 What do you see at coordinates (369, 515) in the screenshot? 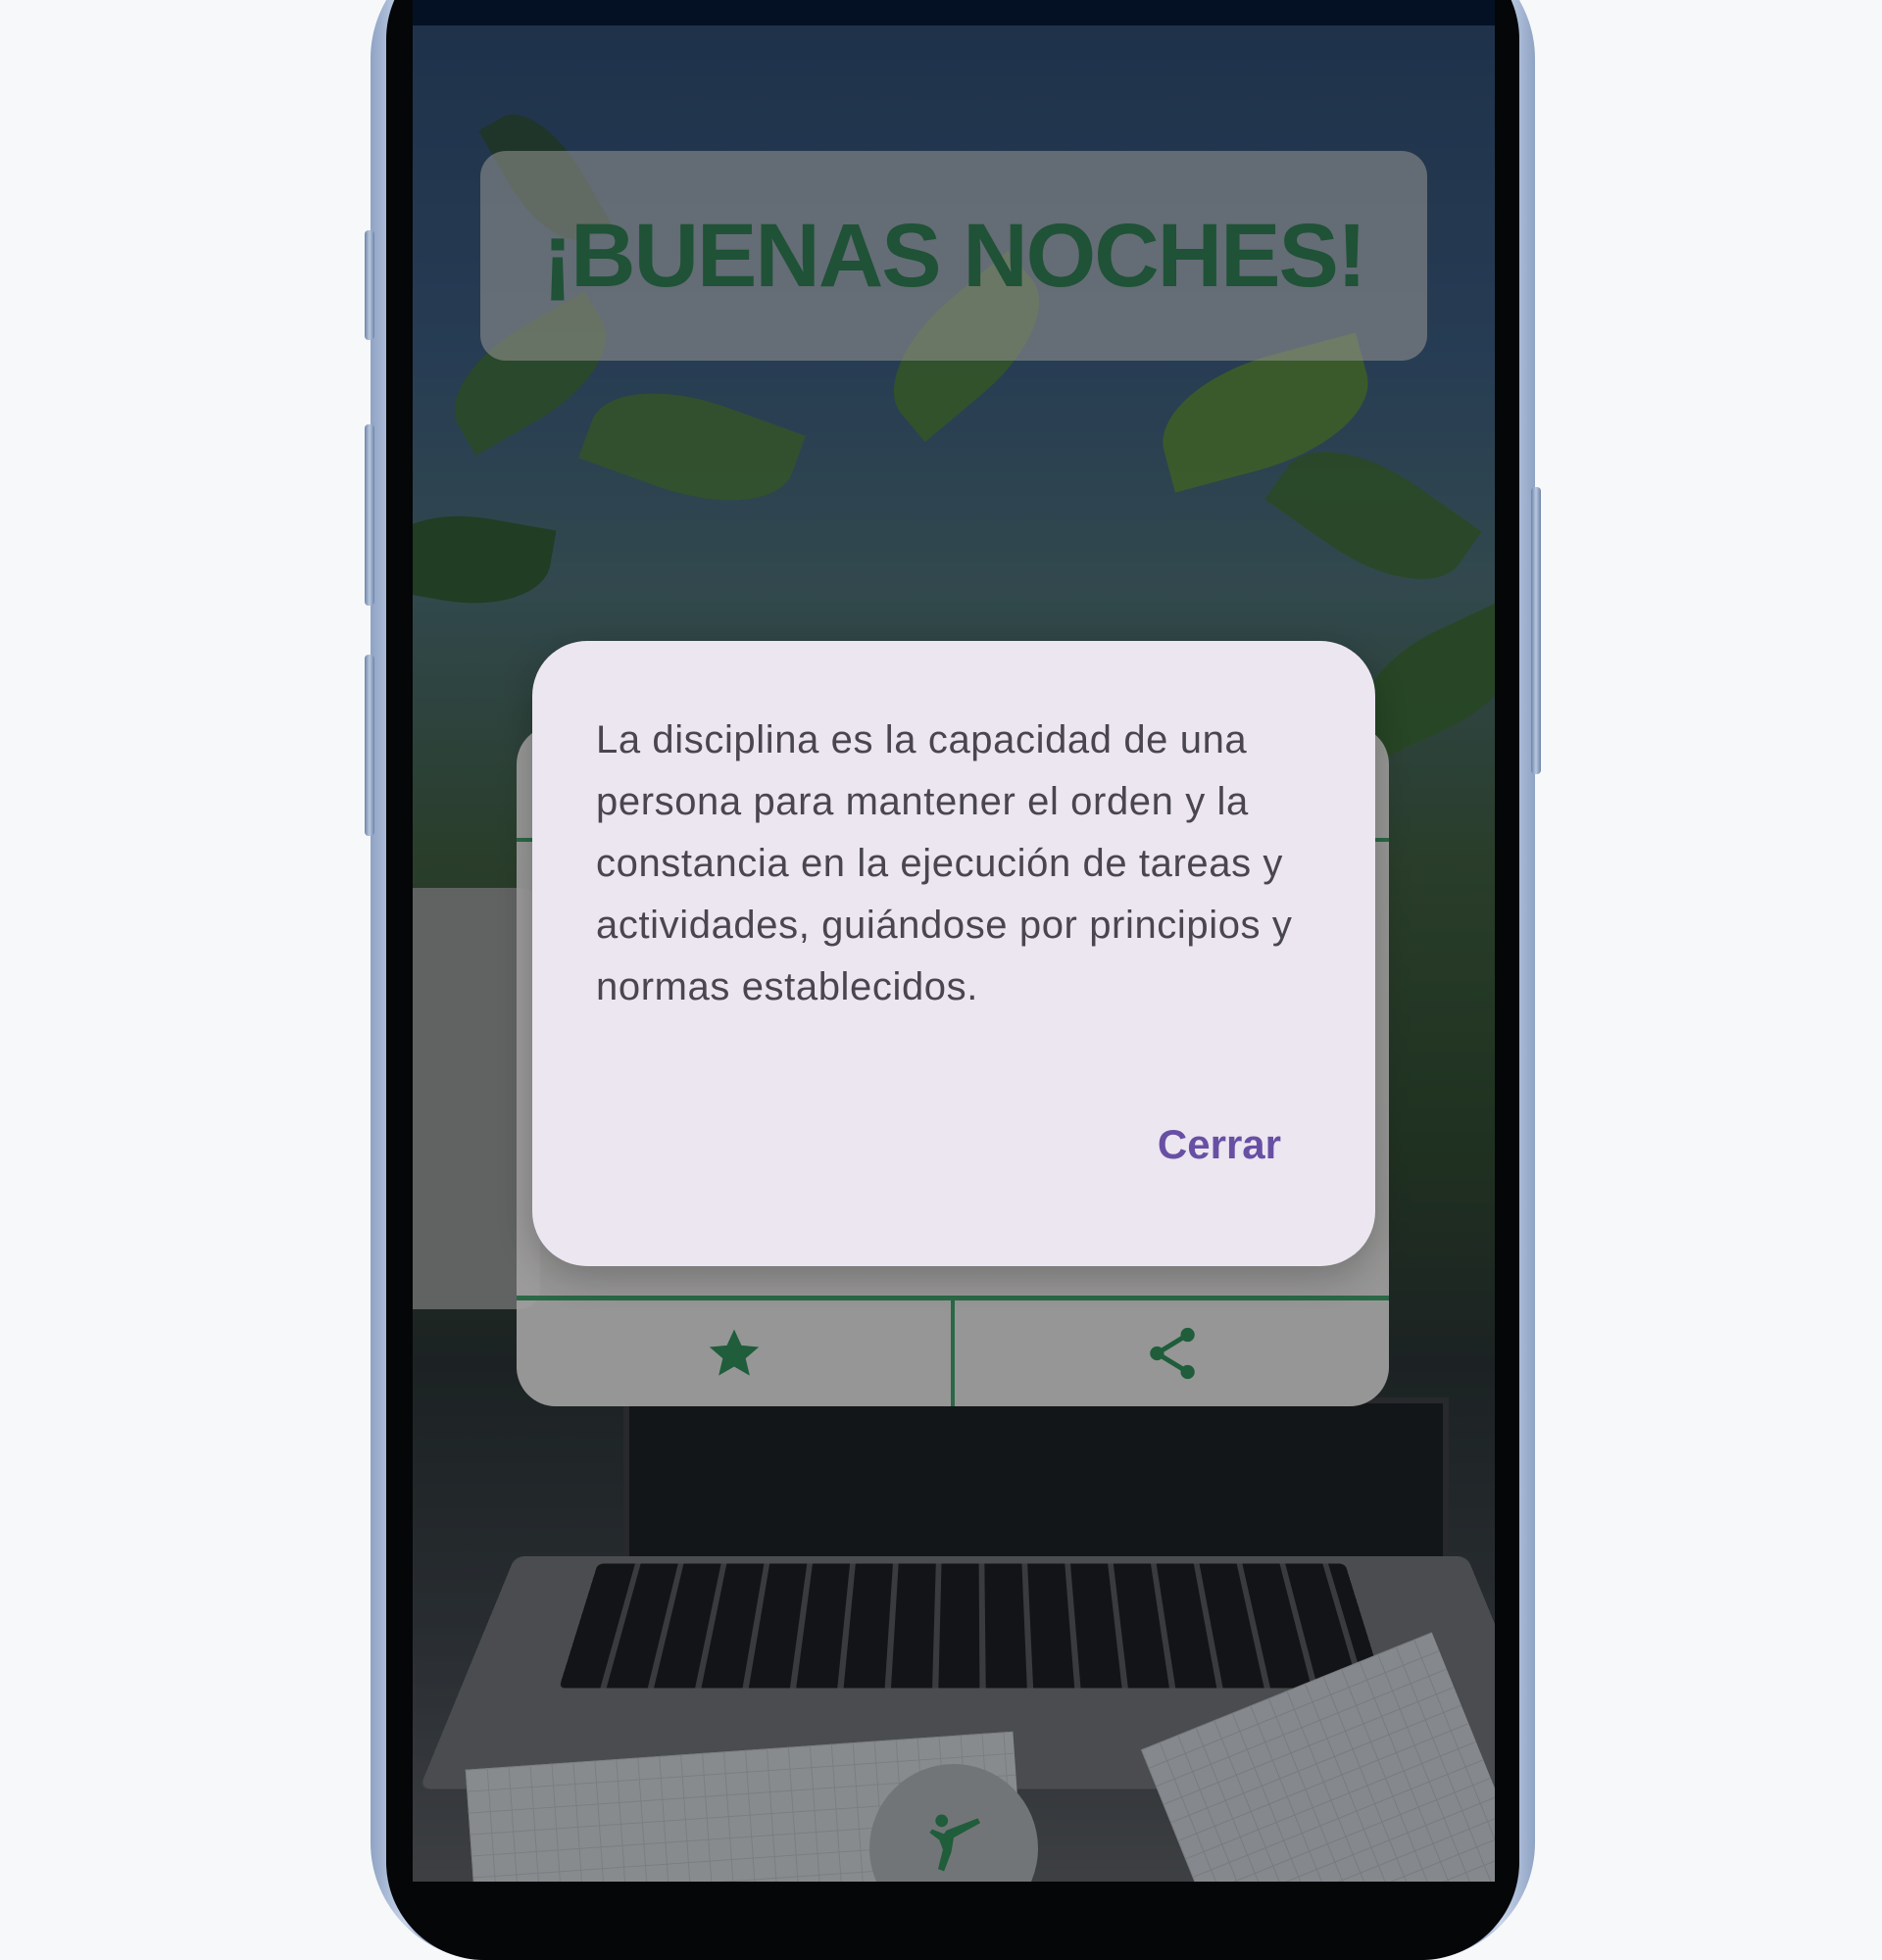
I see `phone-volume-up-button` at bounding box center [369, 515].